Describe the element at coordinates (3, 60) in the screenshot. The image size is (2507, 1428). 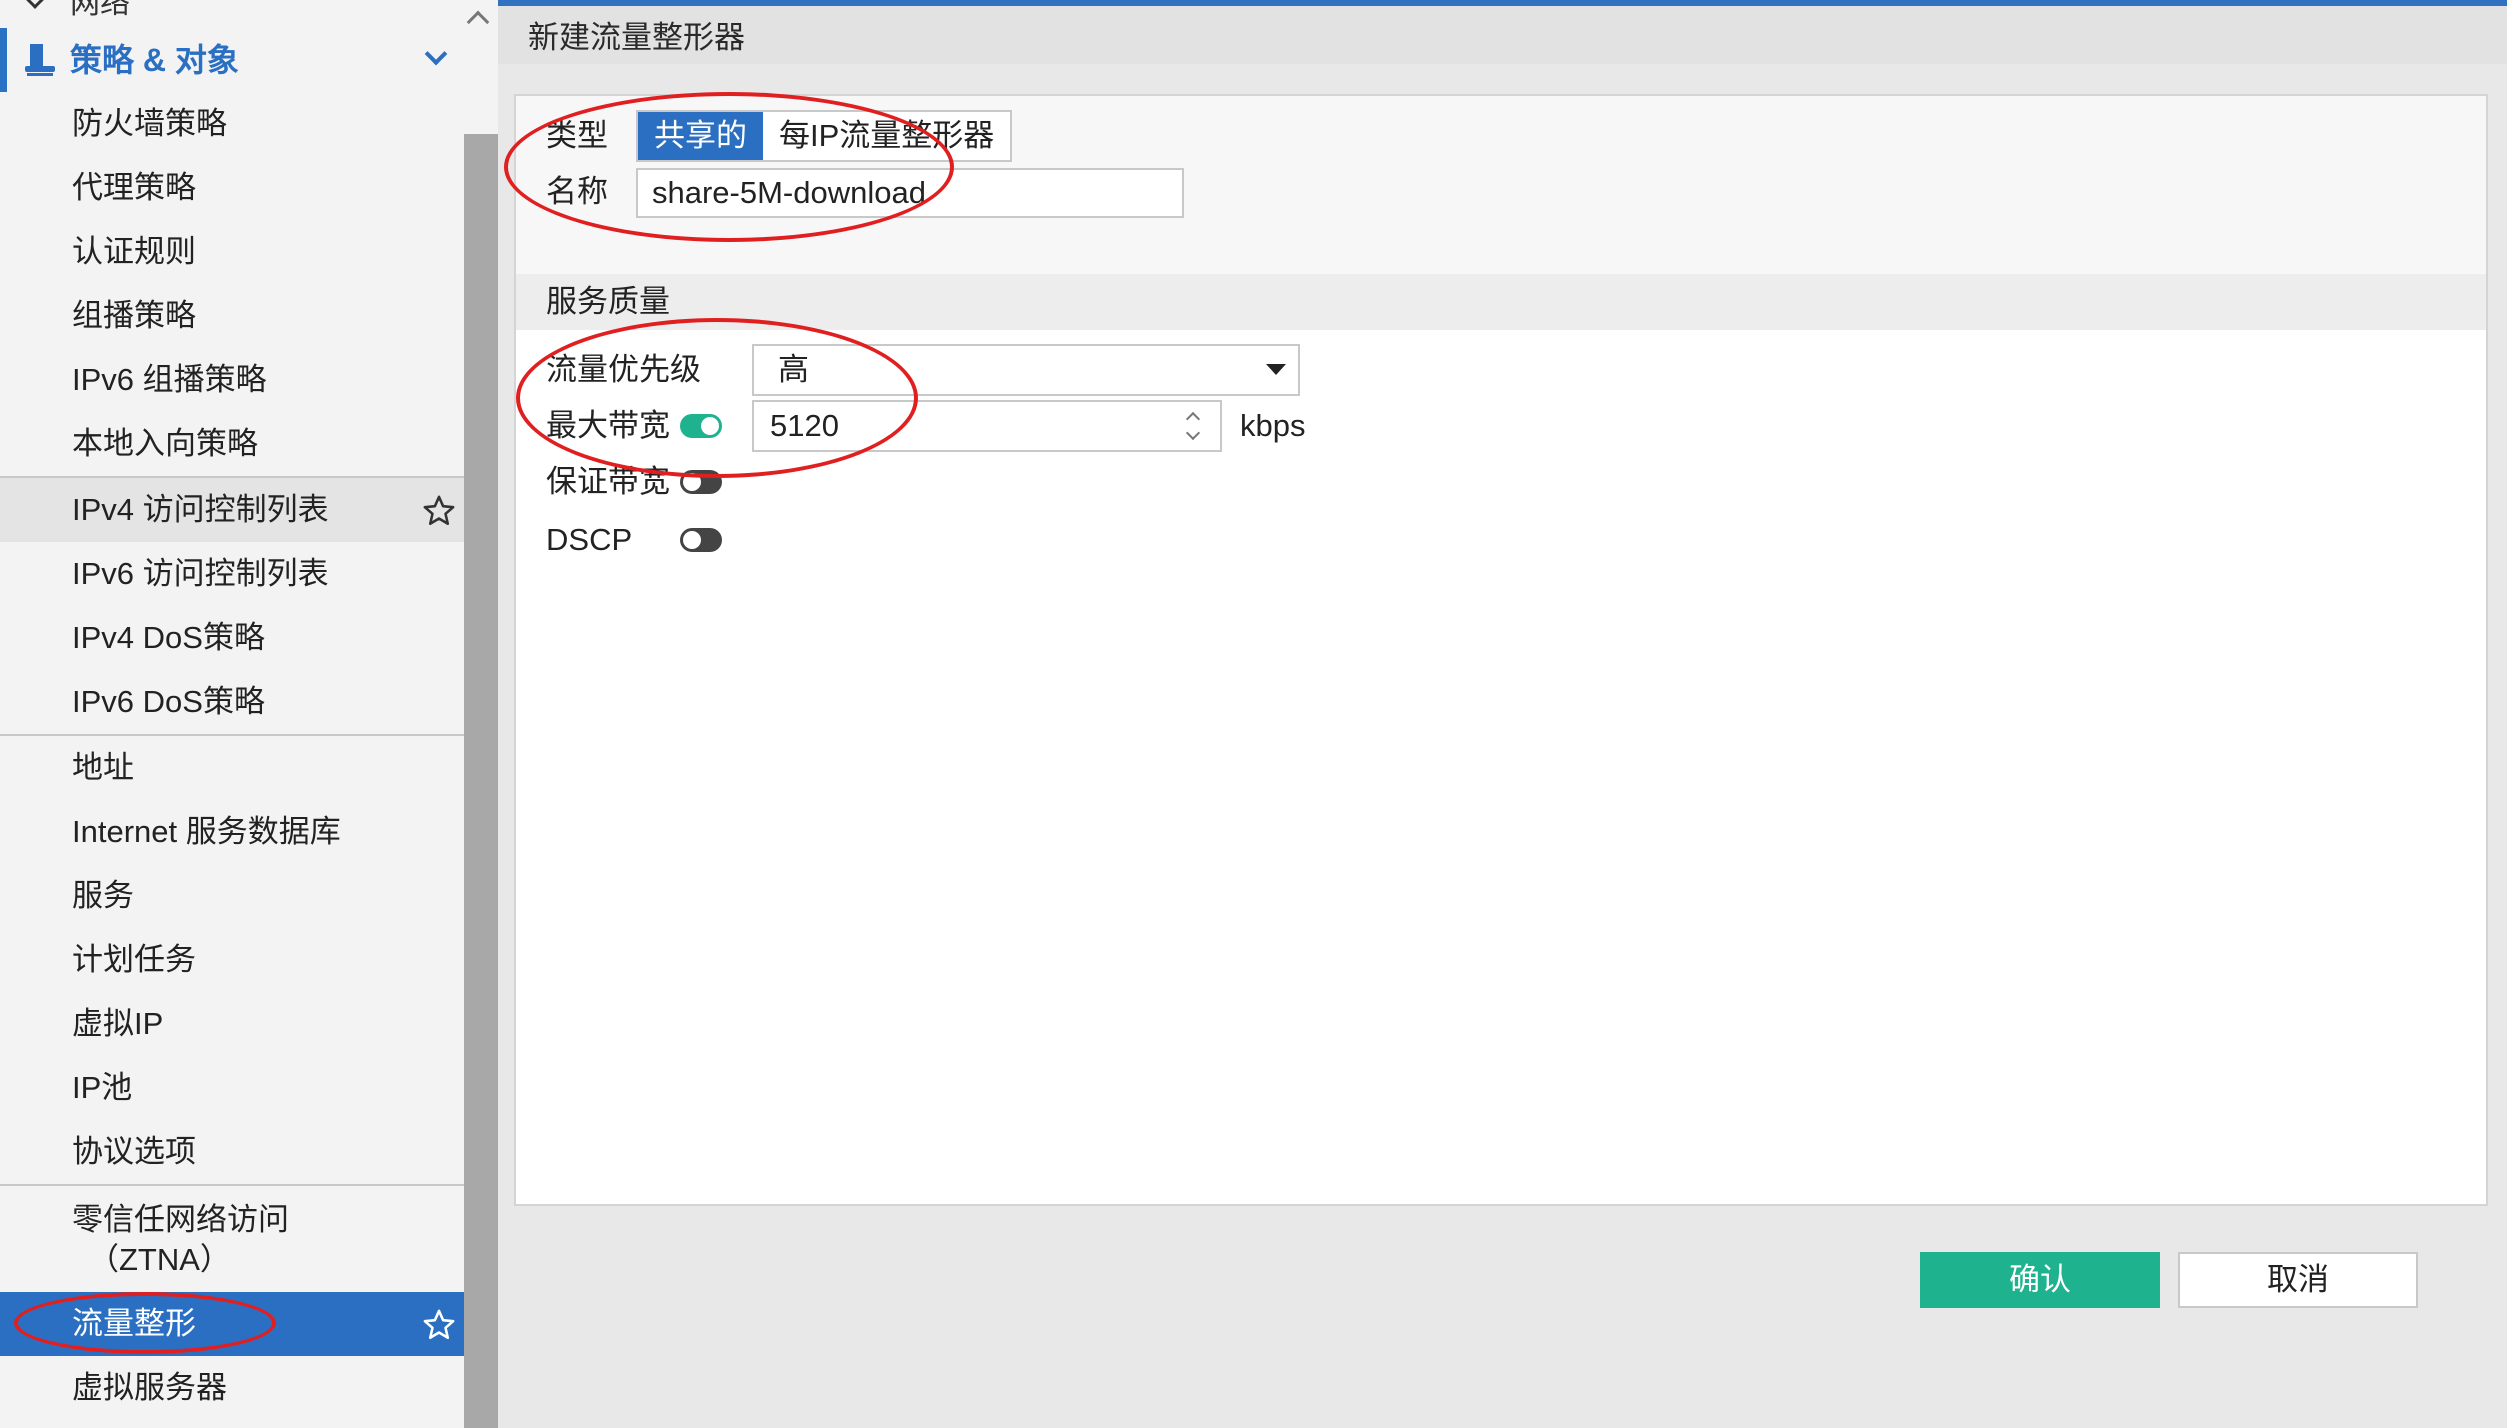
I see `active-section-indicator` at that location.